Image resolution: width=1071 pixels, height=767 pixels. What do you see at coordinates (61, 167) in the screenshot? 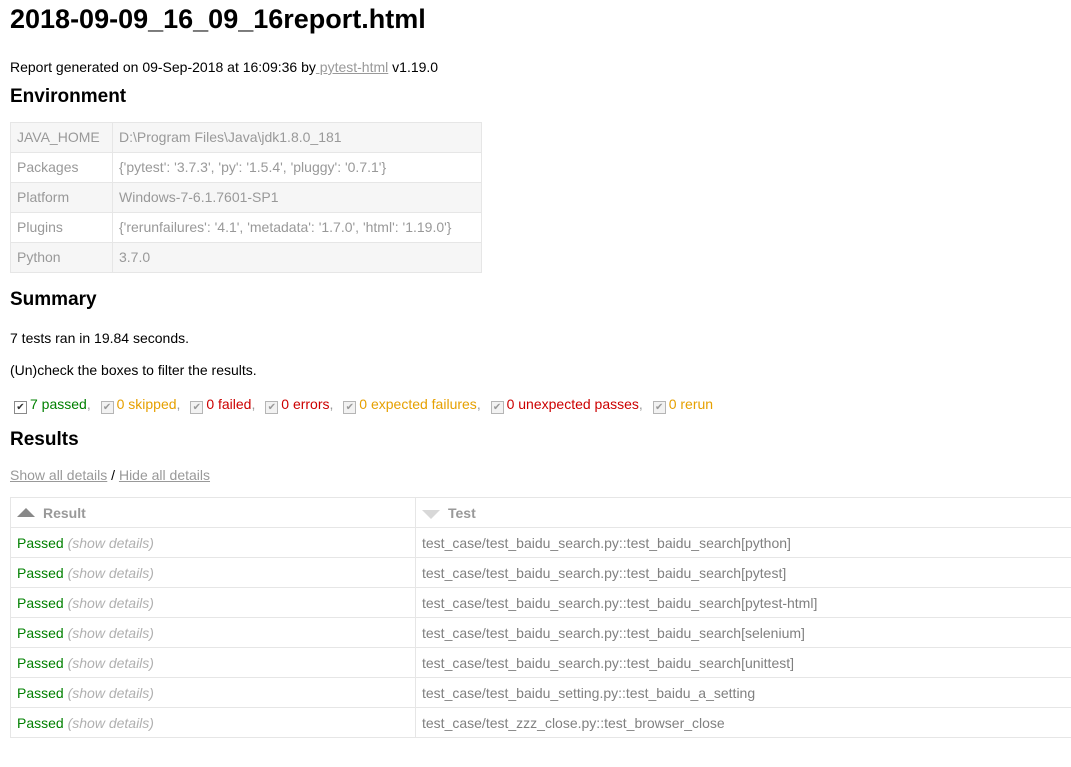
I see `environment-key: Packages` at bounding box center [61, 167].